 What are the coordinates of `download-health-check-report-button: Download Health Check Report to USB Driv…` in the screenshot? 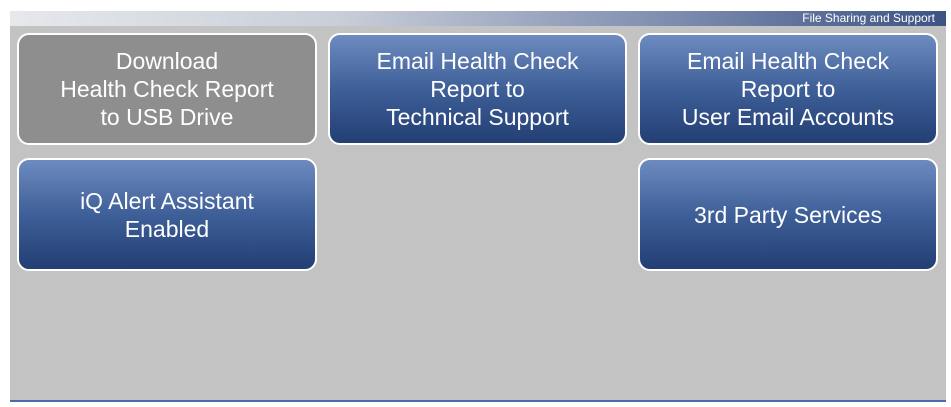 It's located at (167, 89).